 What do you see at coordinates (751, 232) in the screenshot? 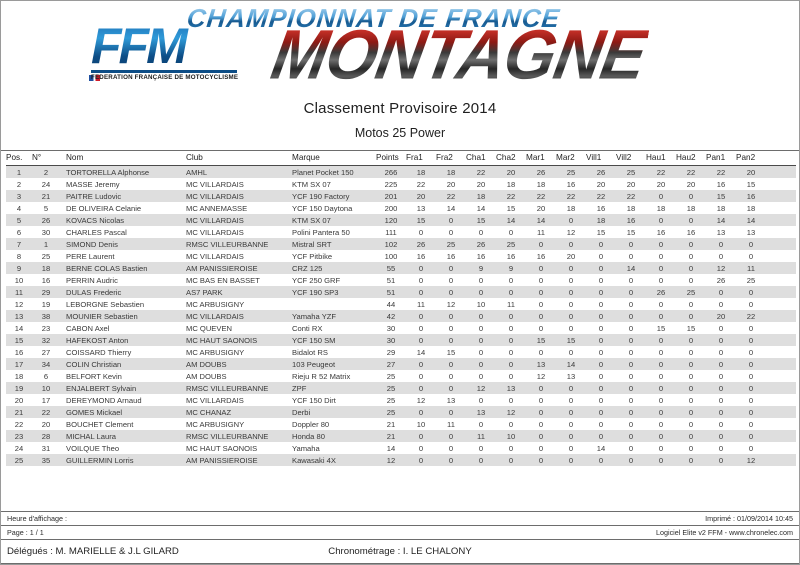
I see `cell-pan2: 13` at bounding box center [751, 232].